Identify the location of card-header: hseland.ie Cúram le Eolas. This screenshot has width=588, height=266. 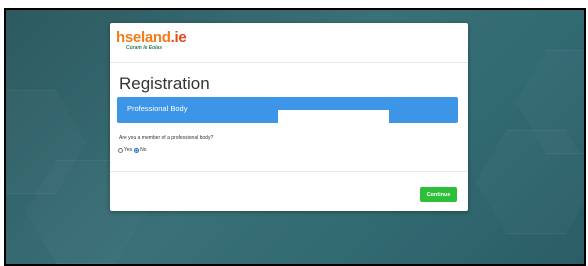
(289, 43).